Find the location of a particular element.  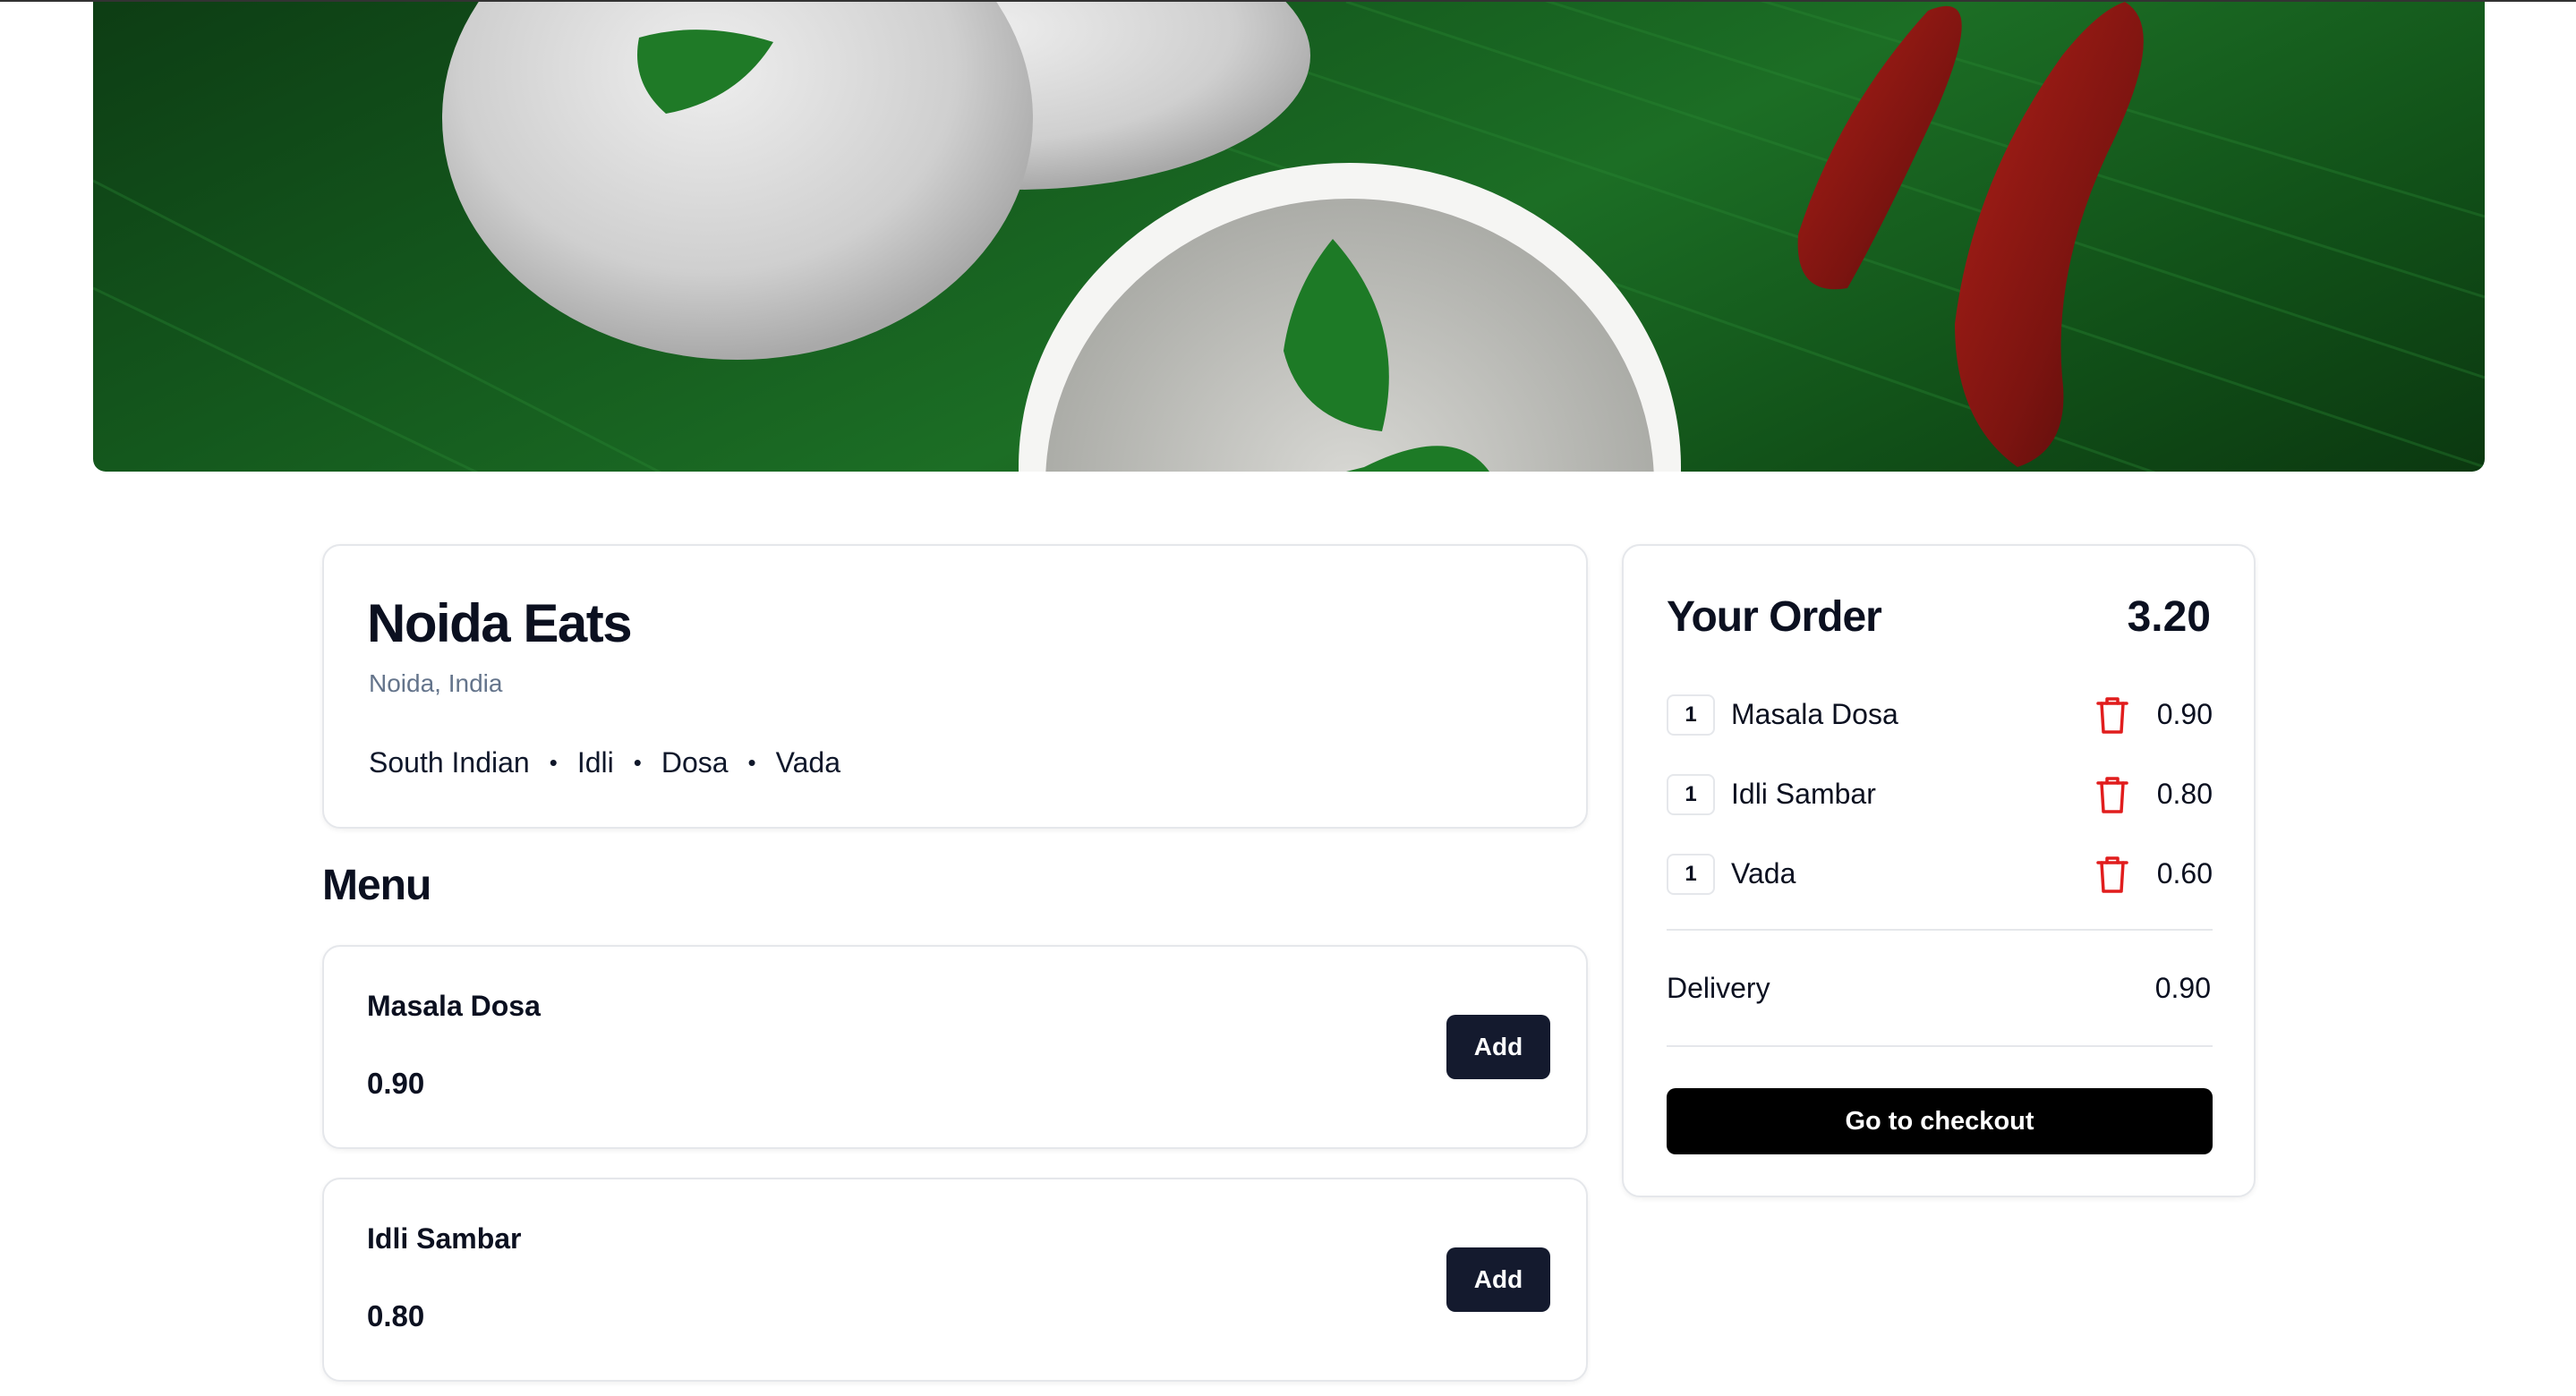

cuisine-tag: Vada is located at coordinates (807, 763).